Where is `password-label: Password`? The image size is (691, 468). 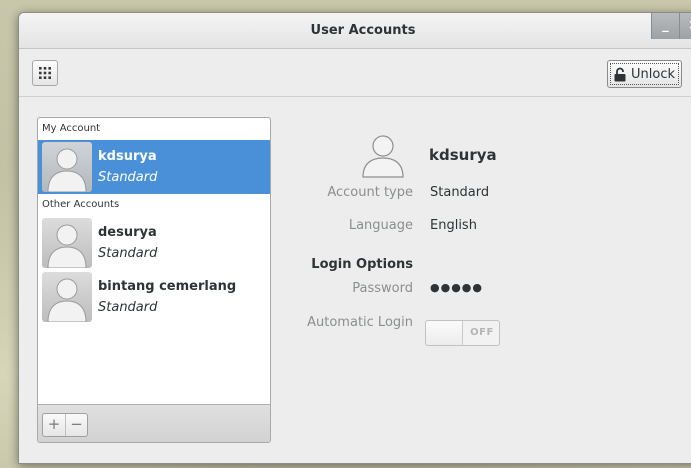
password-label: Password is located at coordinates (382, 288).